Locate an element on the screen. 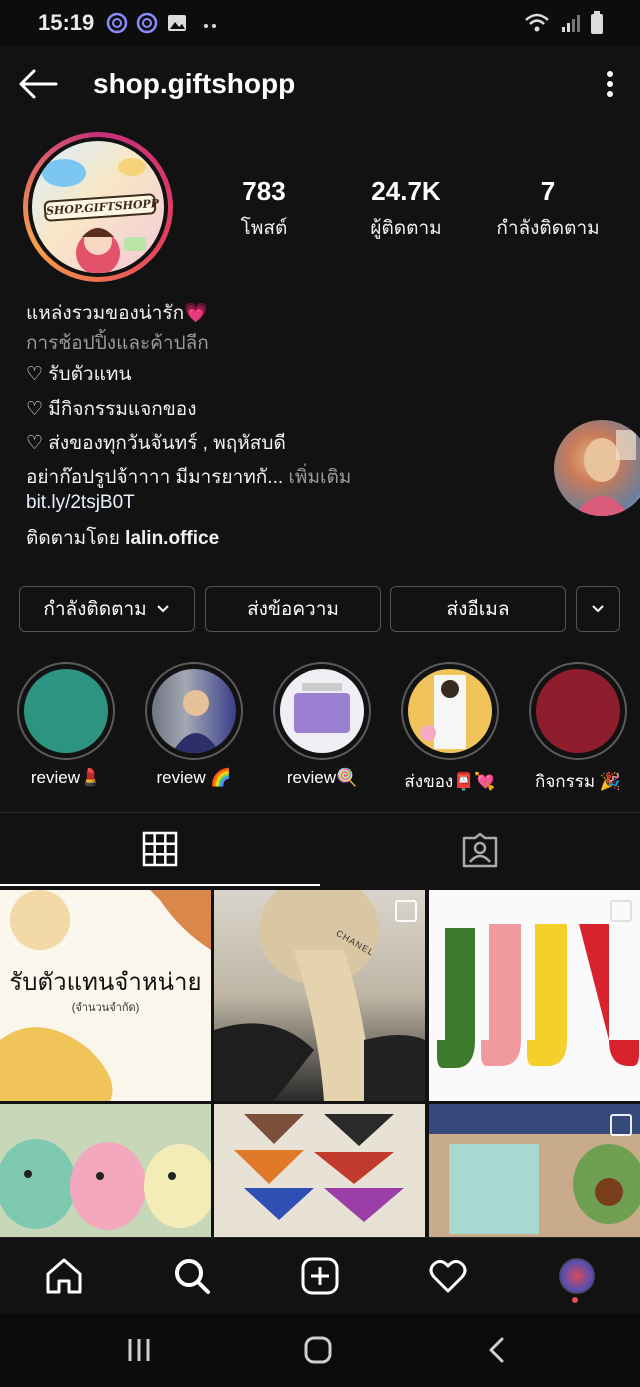  bottom-navigation is located at coordinates (320, 1275).